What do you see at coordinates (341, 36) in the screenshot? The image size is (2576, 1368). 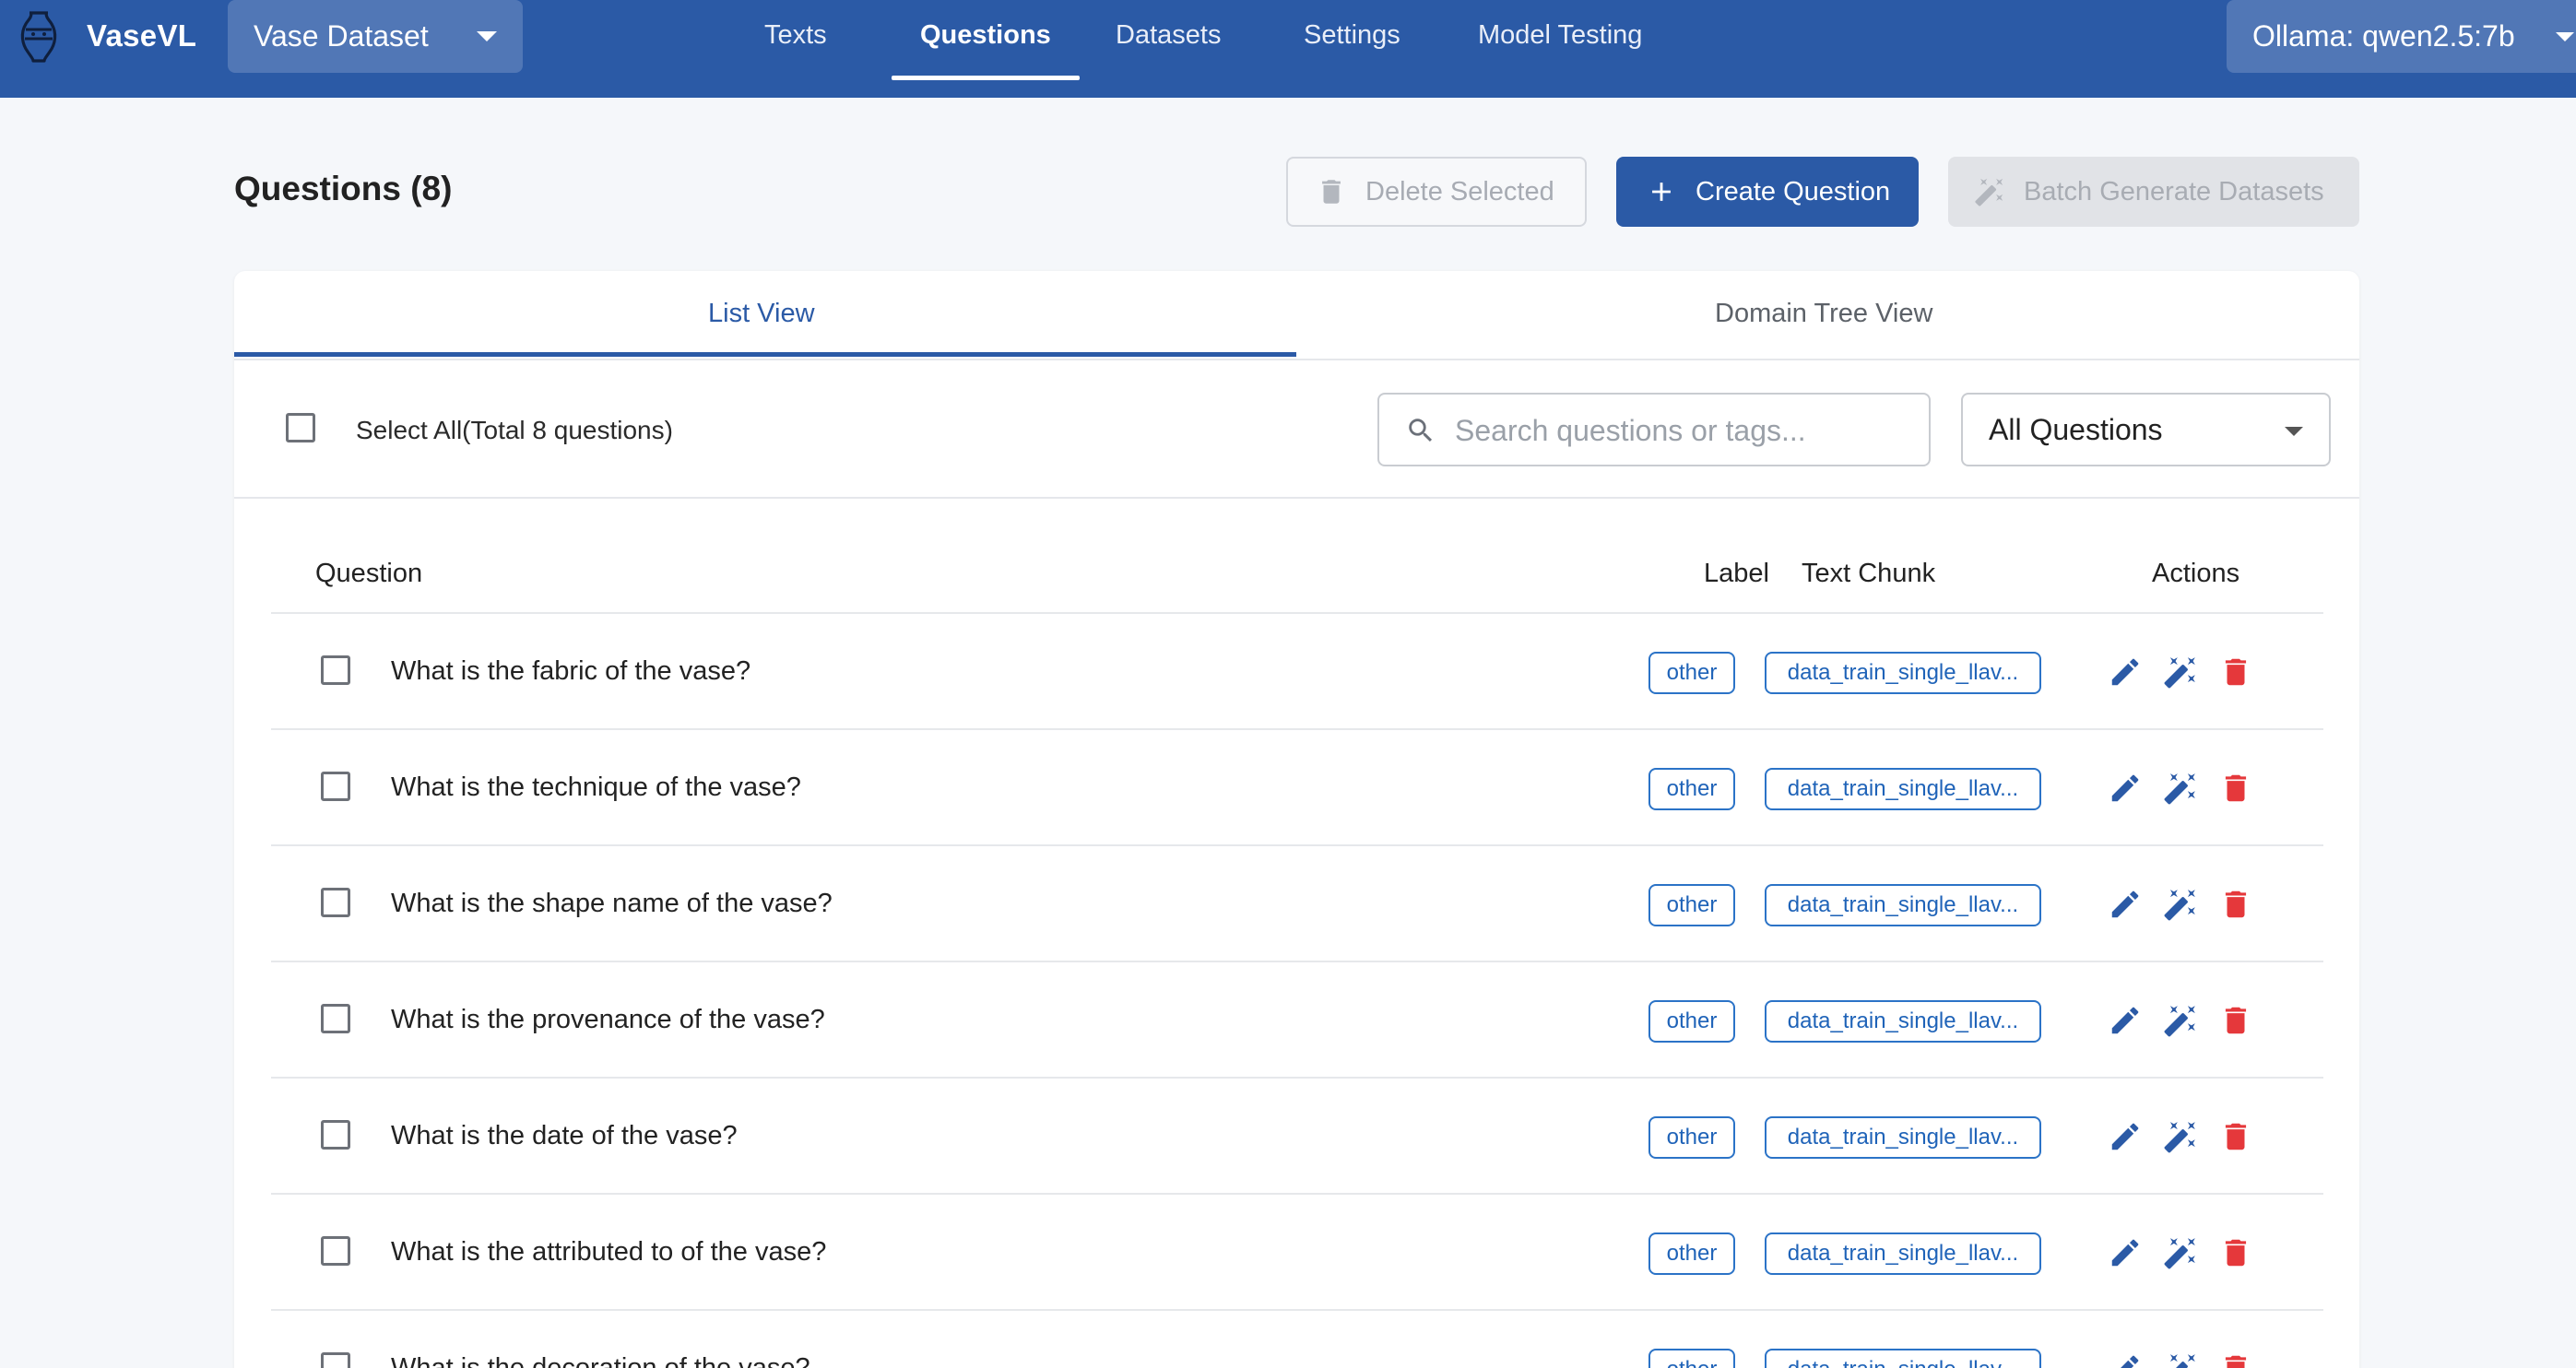 I see `project-select-value: Vase Dataset` at bounding box center [341, 36].